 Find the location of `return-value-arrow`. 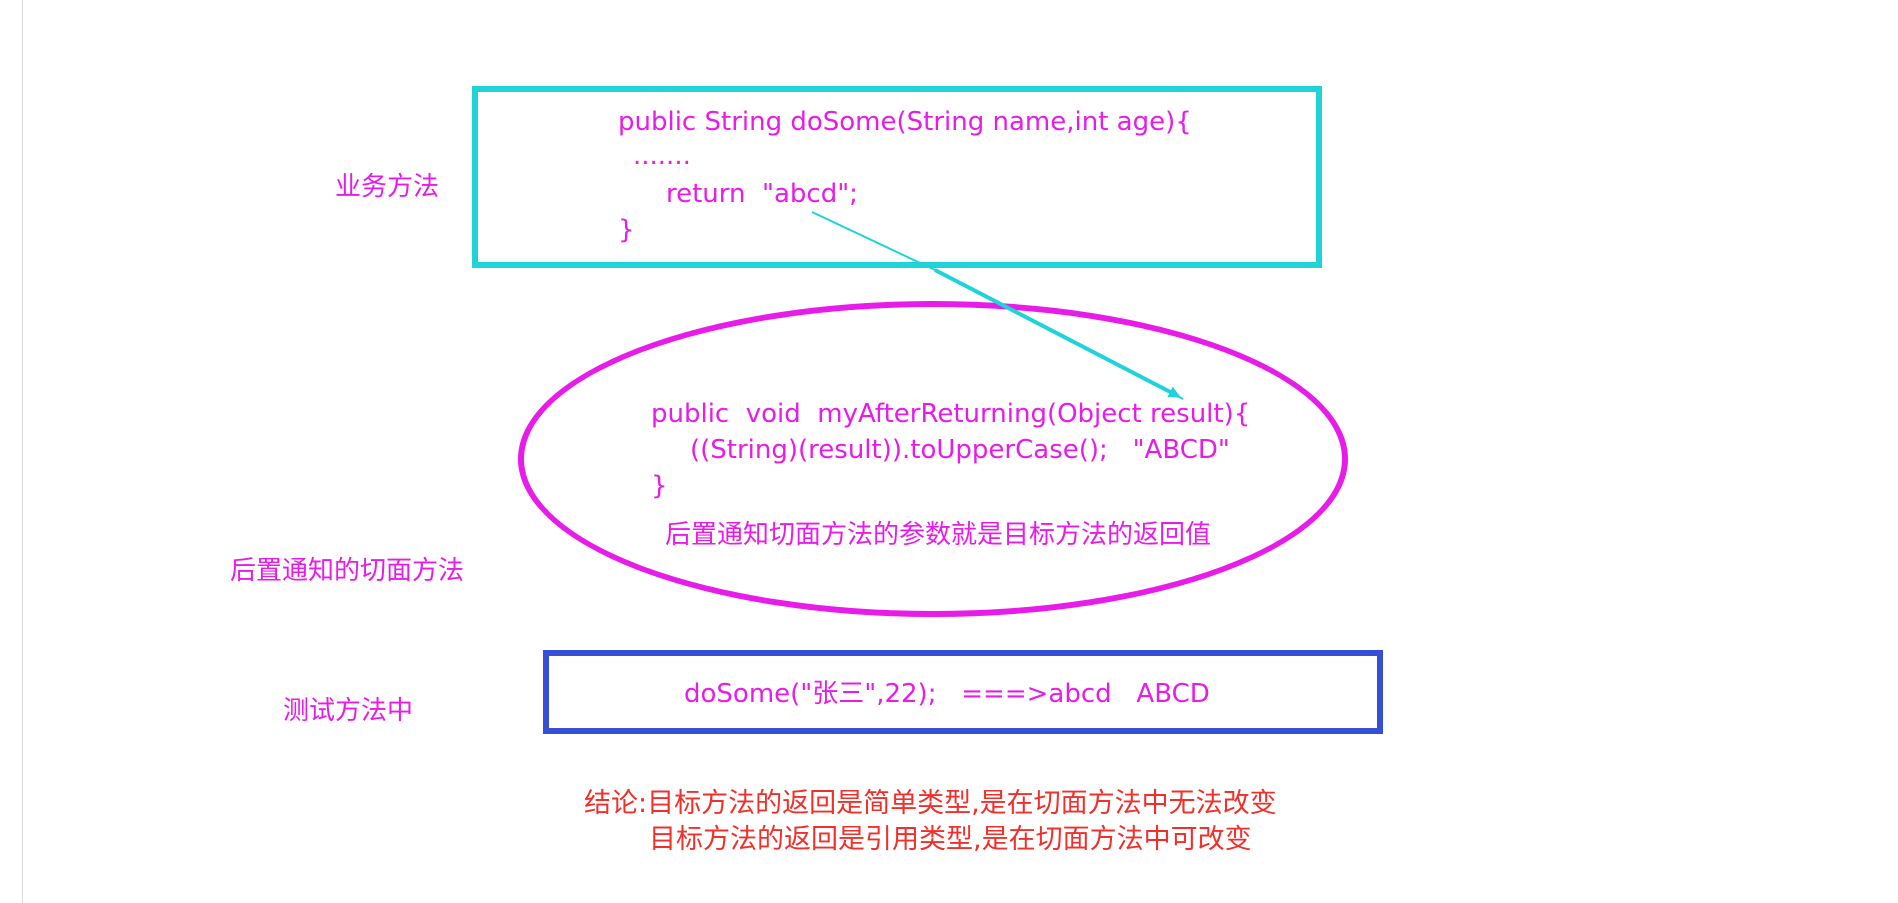

return-value-arrow is located at coordinates (997, 305).